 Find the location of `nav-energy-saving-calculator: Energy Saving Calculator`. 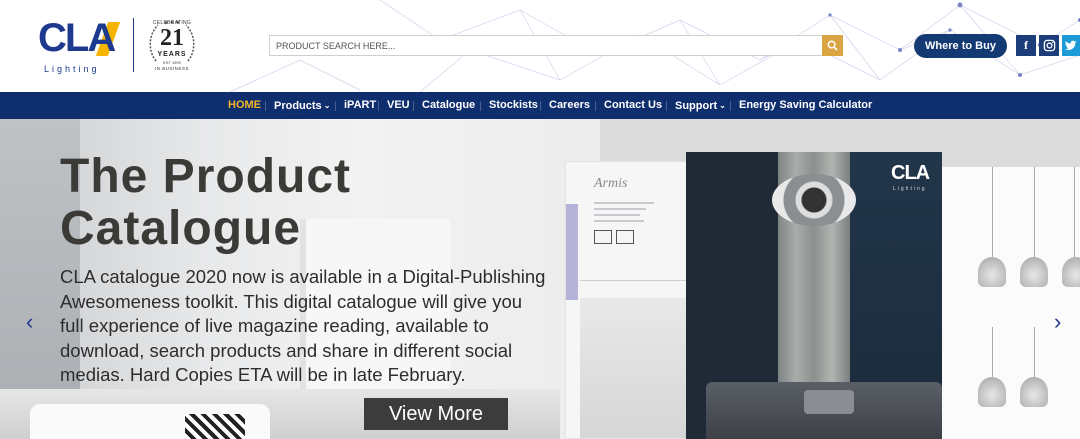

nav-energy-saving-calculator: Energy Saving Calculator is located at coordinates (805, 105).